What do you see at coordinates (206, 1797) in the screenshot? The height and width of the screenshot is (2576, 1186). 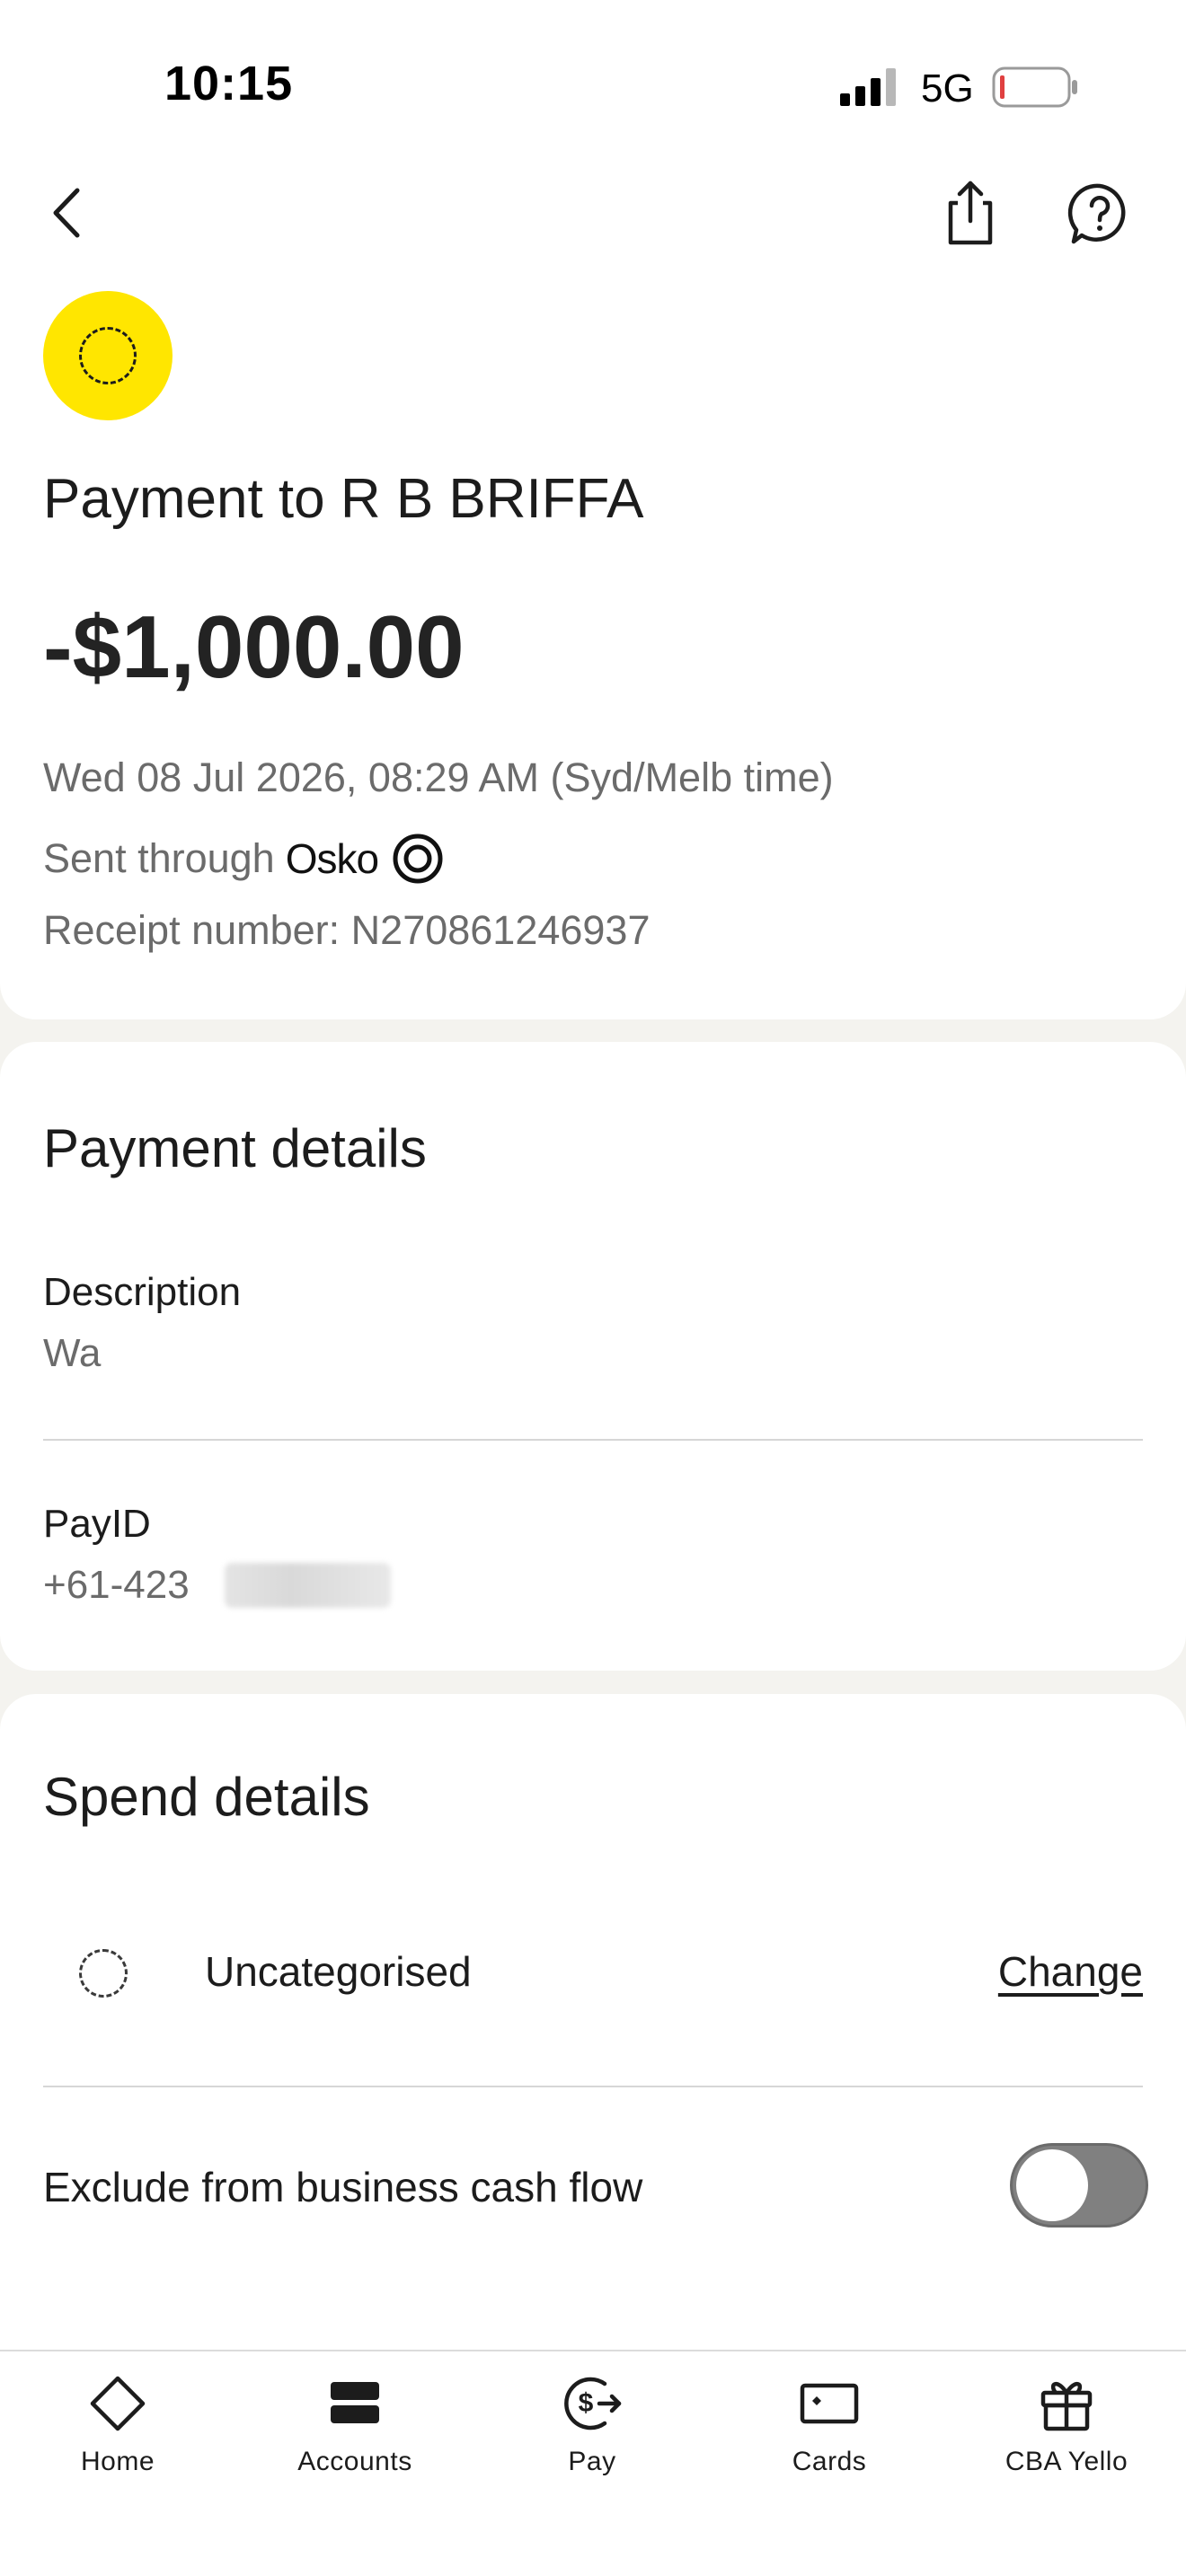 I see `spend-details-title: Spend details` at bounding box center [206, 1797].